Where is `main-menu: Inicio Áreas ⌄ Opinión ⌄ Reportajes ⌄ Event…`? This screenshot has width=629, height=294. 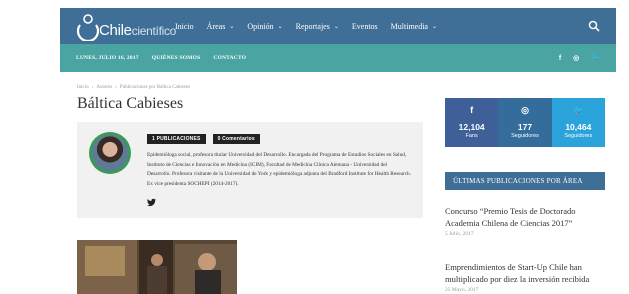 main-menu: Inicio Áreas ⌄ Opinión ⌄ Reportajes ⌄ Event… is located at coordinates (312, 26).